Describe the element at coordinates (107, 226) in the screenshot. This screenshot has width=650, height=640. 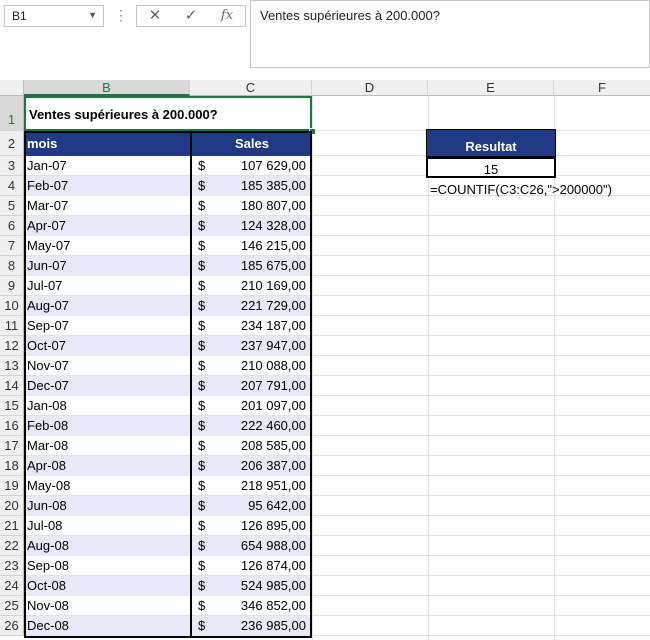
I see `month-cell: Apr-07` at that location.